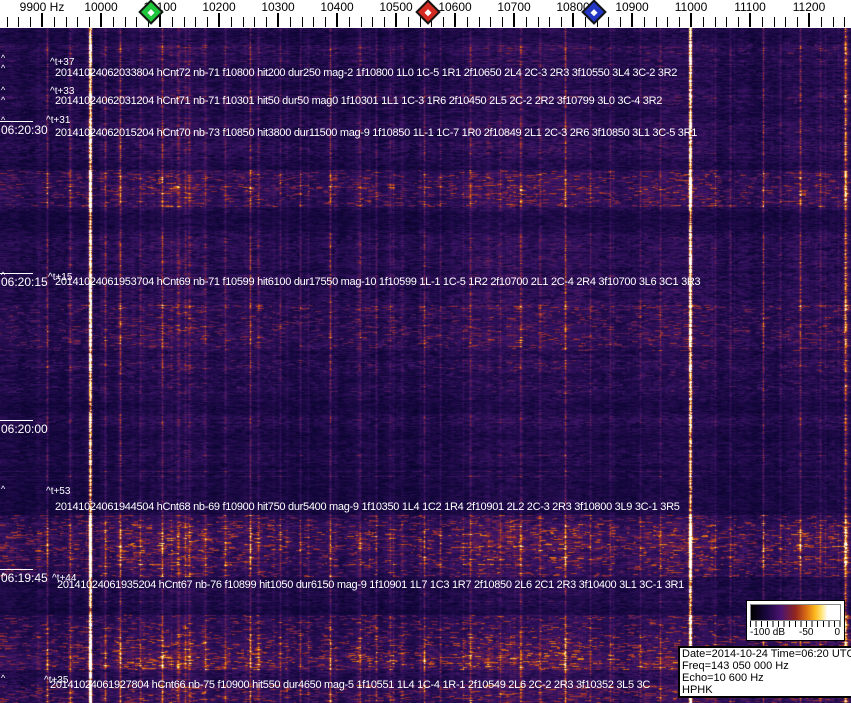 The height and width of the screenshot is (703, 851). What do you see at coordinates (691, 7) in the screenshot?
I see `freq-tick-label: 11000` at bounding box center [691, 7].